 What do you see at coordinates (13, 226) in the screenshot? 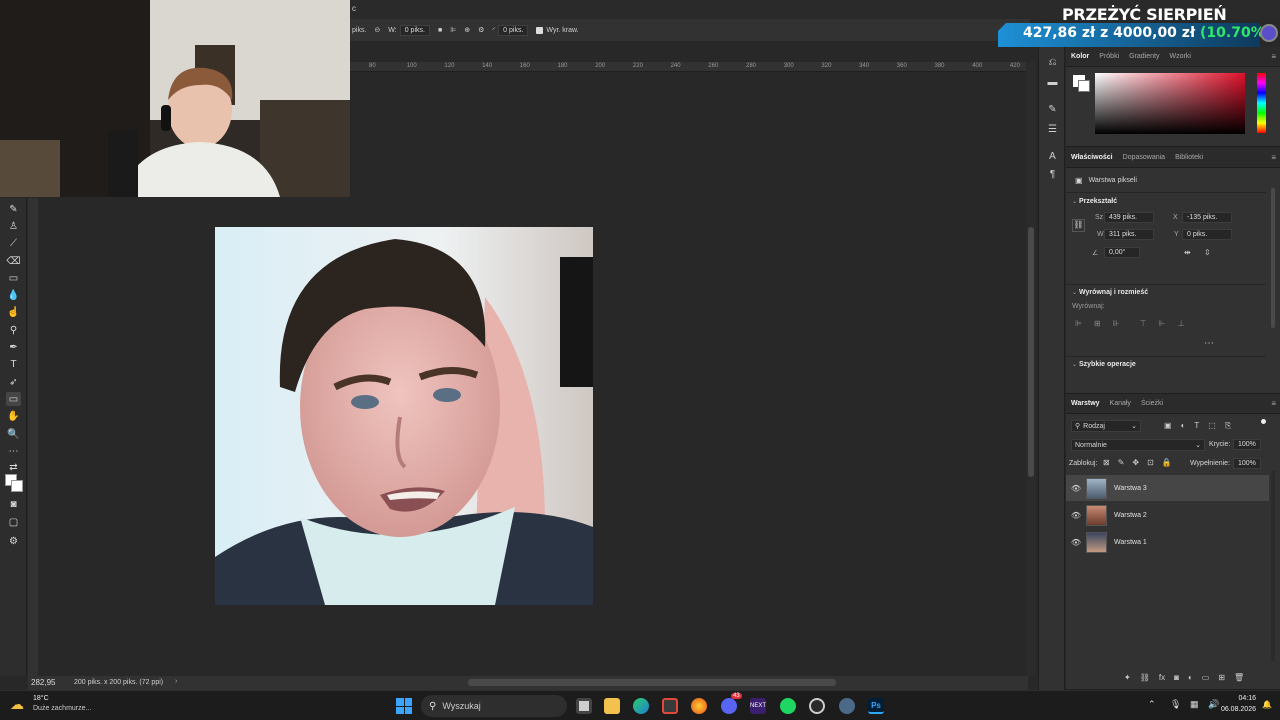
I see `stamp-tool-icon: ♙` at bounding box center [13, 226].